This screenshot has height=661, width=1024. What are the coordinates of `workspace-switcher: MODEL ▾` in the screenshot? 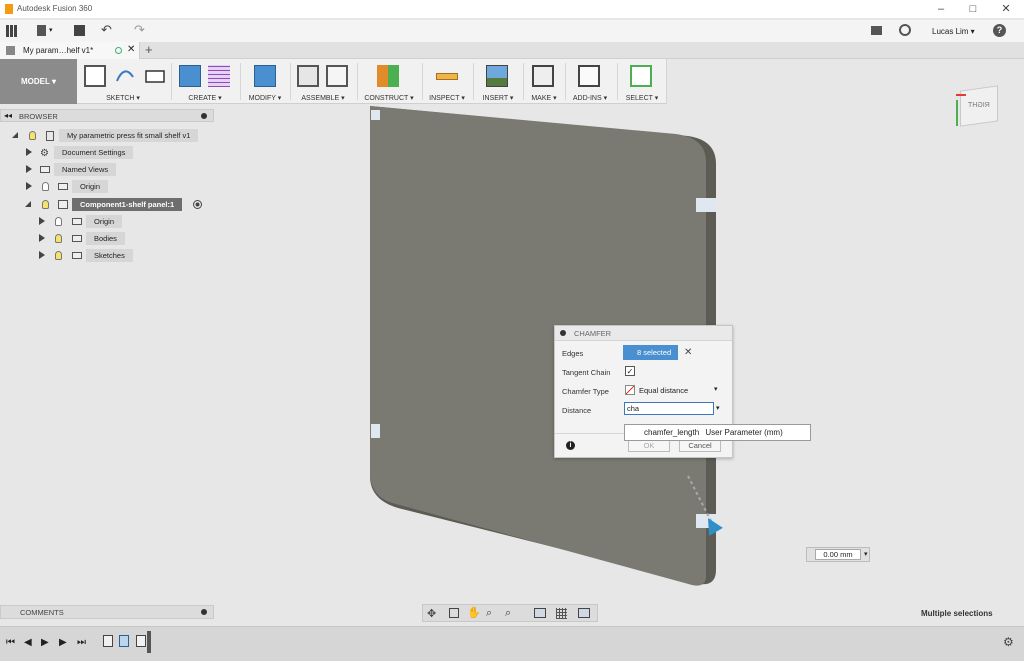 It's located at (38, 81).